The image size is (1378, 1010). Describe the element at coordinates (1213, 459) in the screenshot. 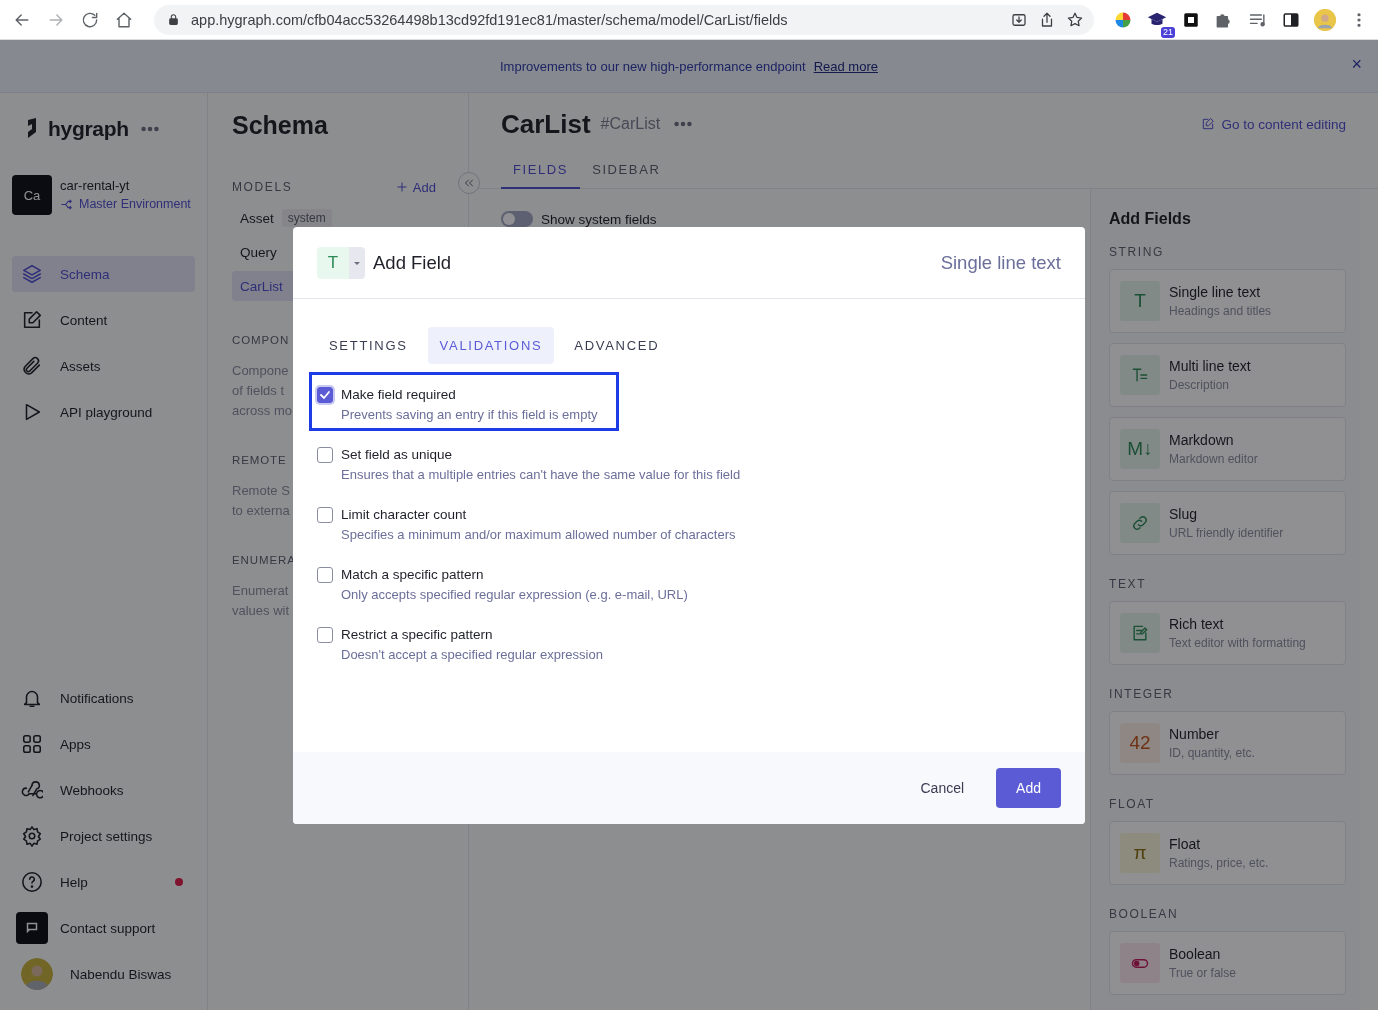

I see `field-type-description: Markdown editor` at that location.